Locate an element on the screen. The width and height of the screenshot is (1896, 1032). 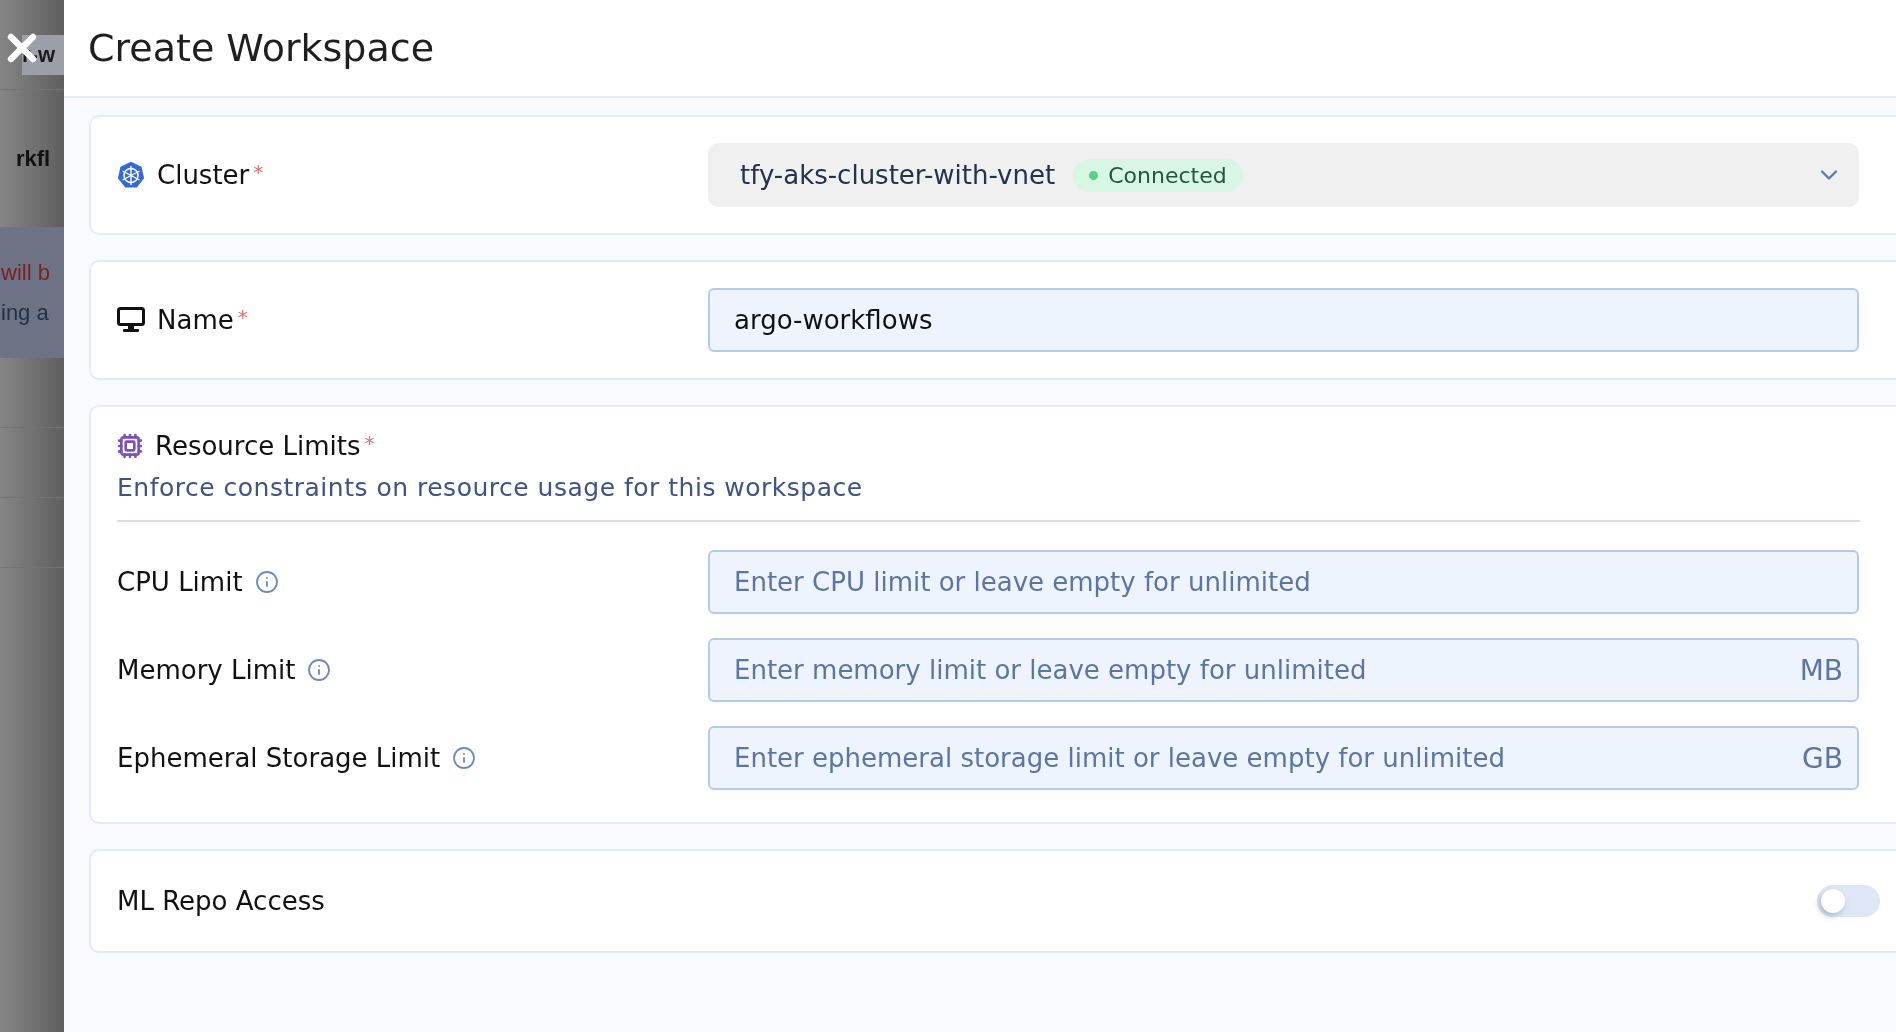
select-value: tfy-aks-cluster-with-vnet is located at coordinates (898, 175).